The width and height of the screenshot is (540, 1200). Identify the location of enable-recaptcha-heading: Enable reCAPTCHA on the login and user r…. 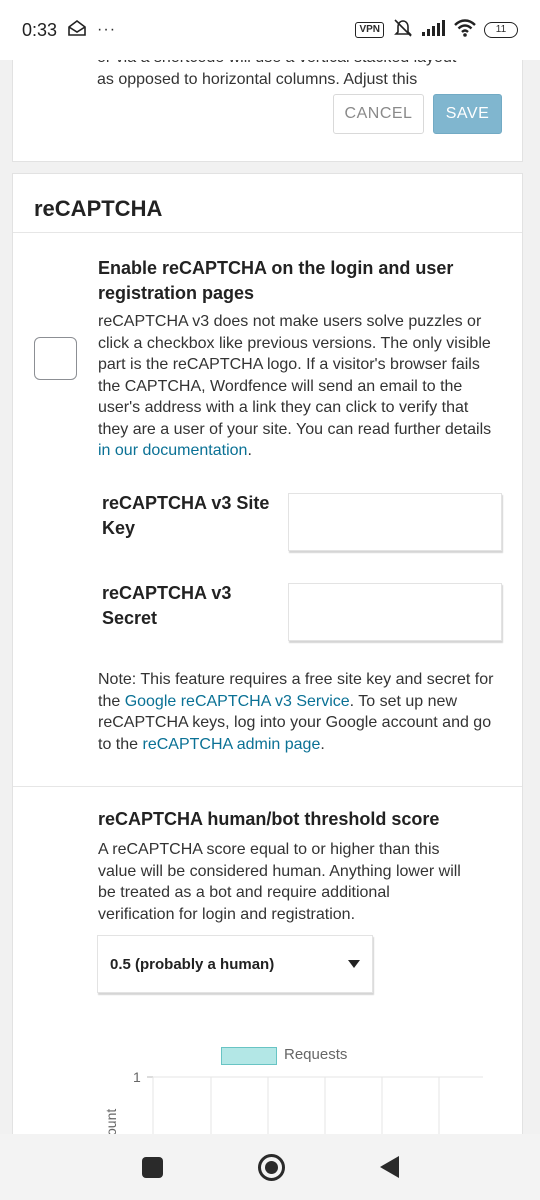
(276, 280).